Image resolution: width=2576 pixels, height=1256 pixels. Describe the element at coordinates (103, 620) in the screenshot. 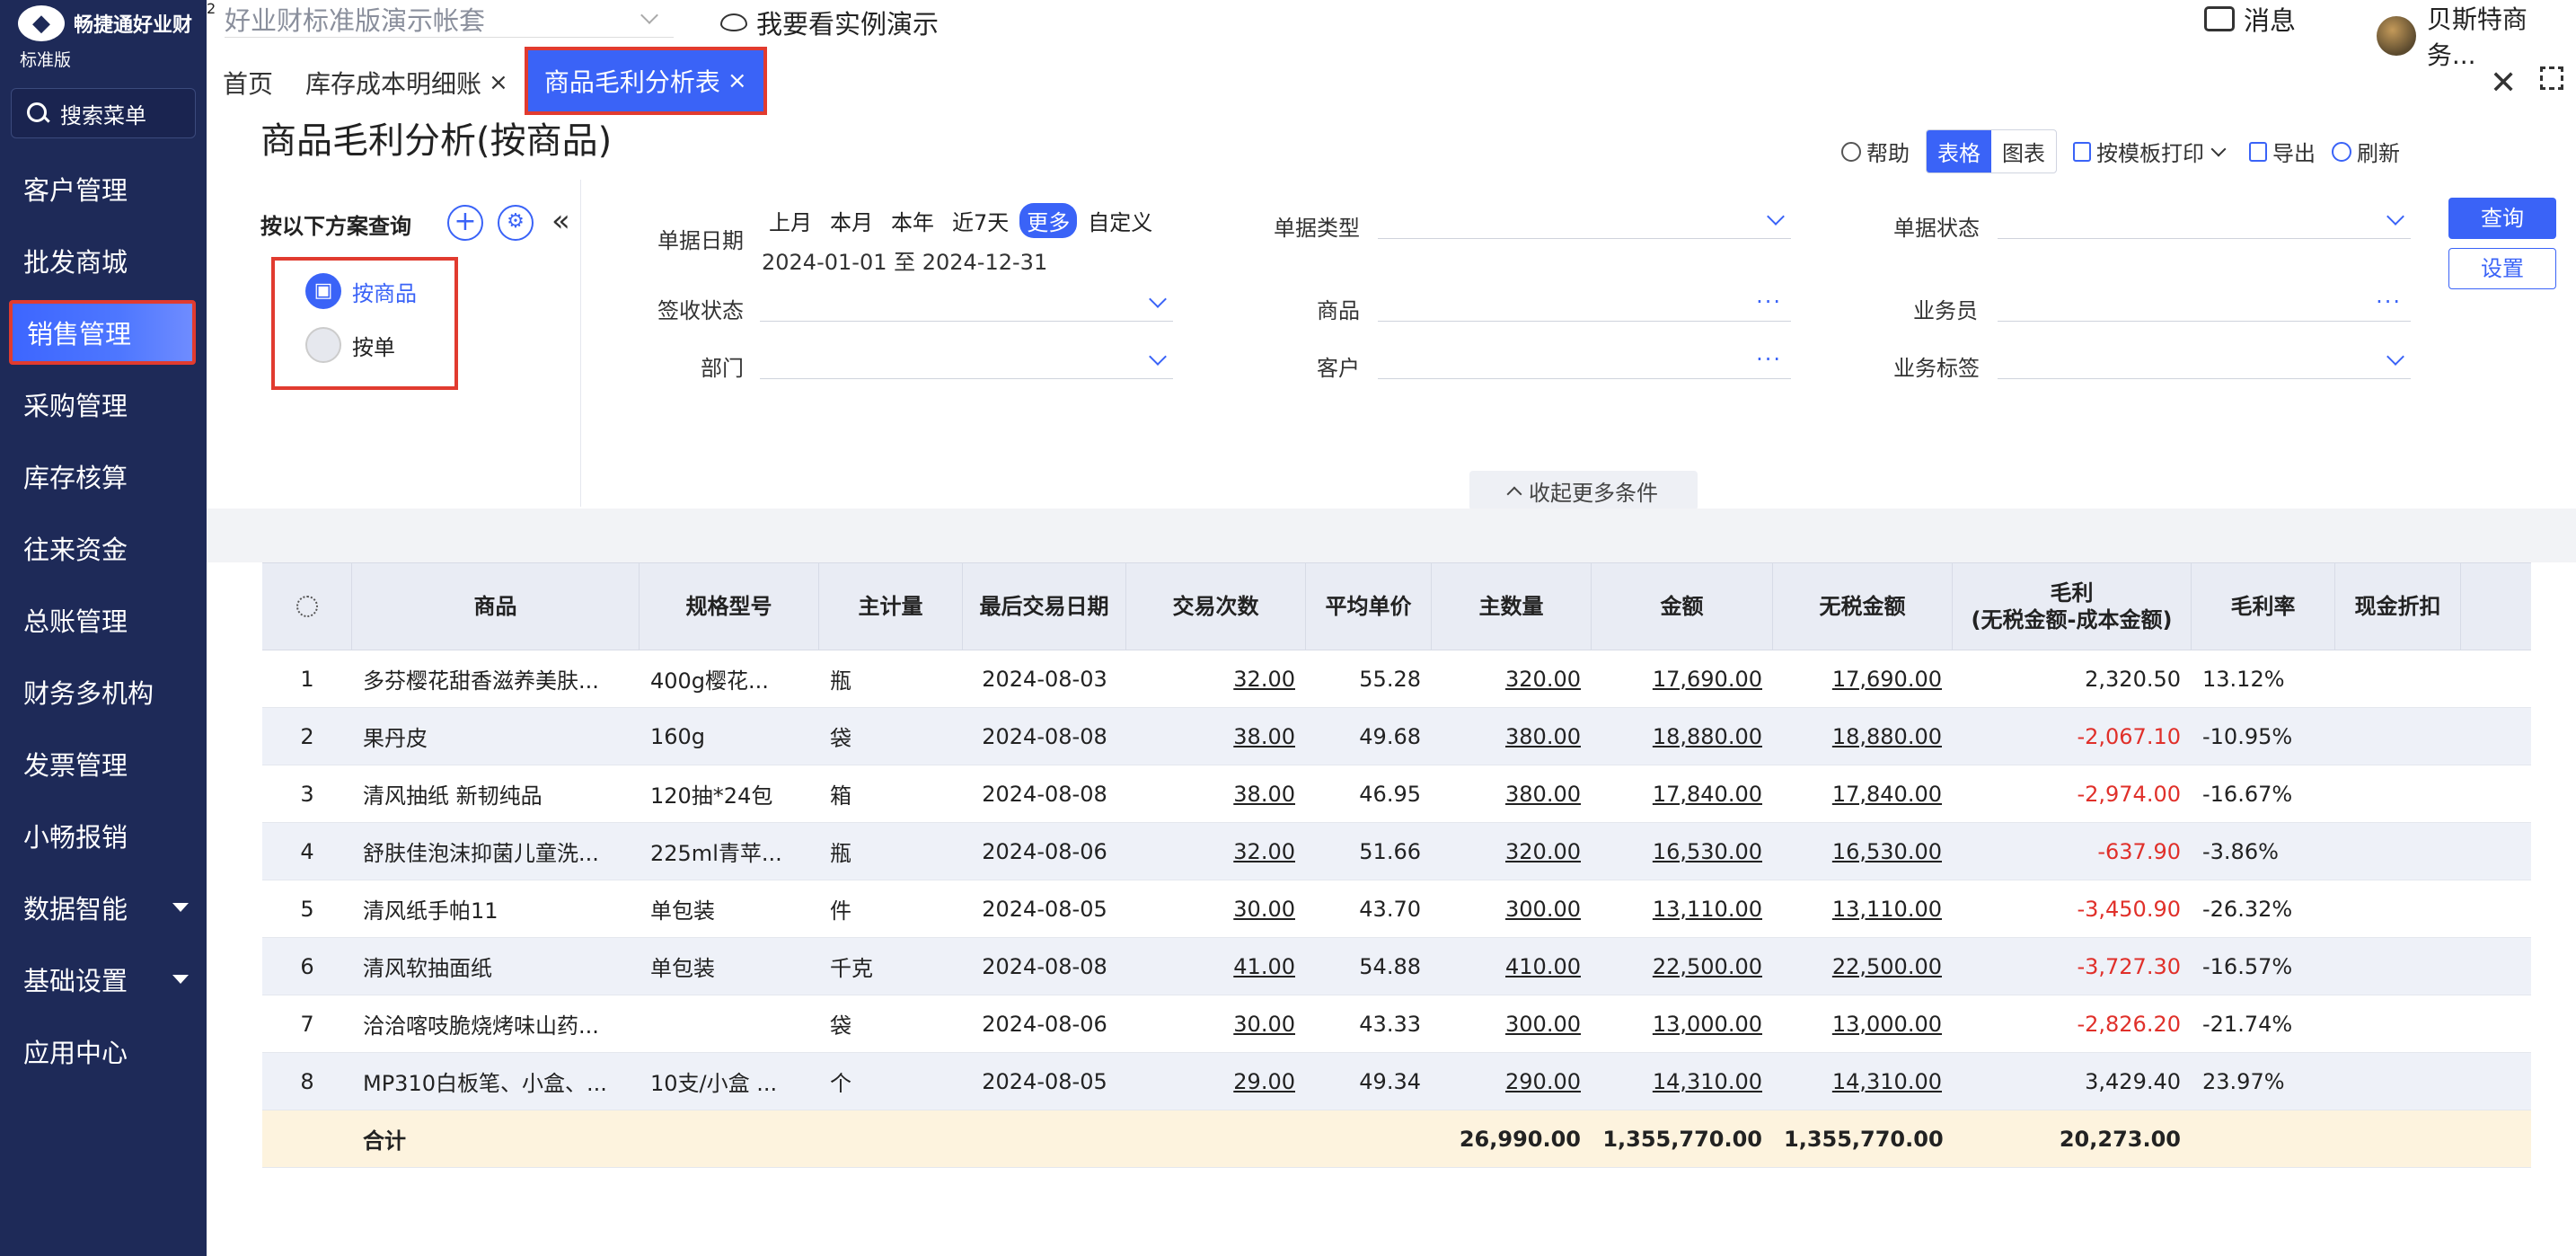

I see `sidebar-item: 总账管理` at that location.